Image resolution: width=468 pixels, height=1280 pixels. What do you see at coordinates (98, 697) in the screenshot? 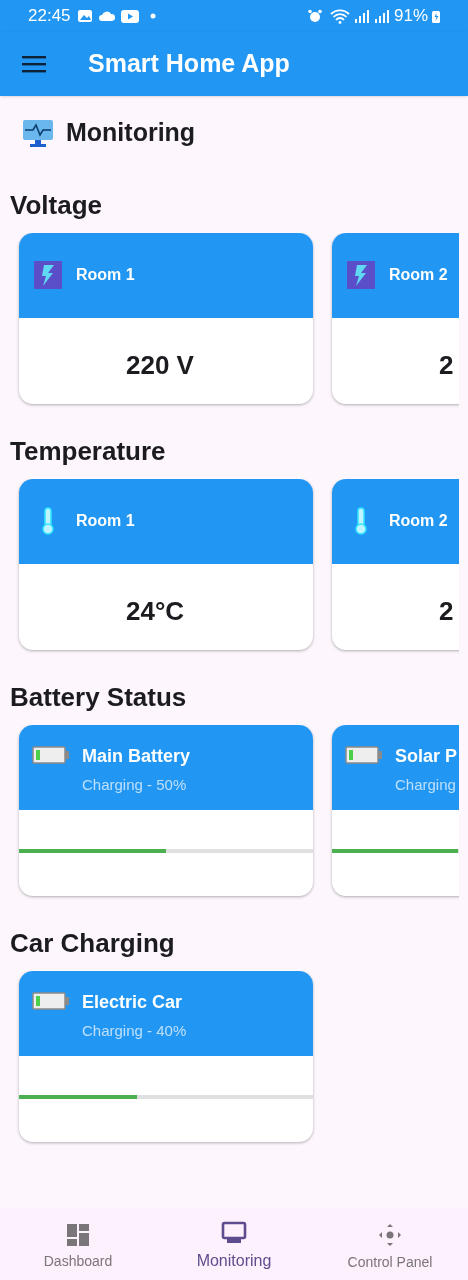
I see `section-title: Battery Status` at bounding box center [98, 697].